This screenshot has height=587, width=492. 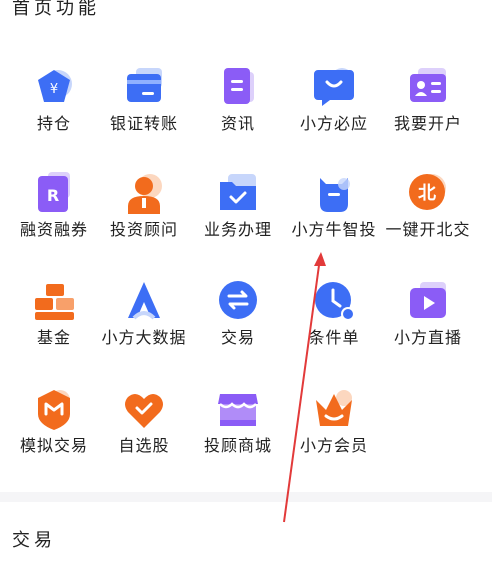 What do you see at coordinates (54, 220) in the screenshot?
I see `function-item-margin-trading: R 融资融券` at bounding box center [54, 220].